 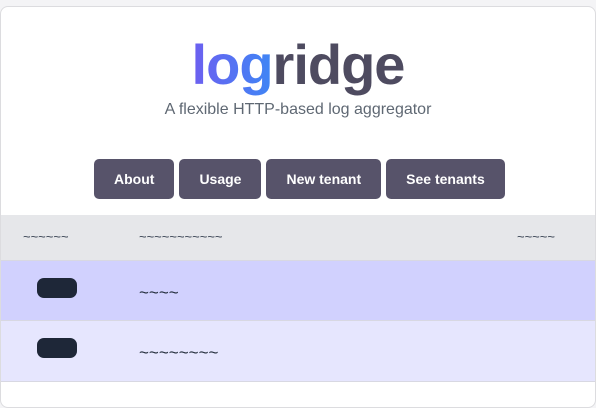 What do you see at coordinates (298, 291) in the screenshot?
I see `table-row: ~~~~` at bounding box center [298, 291].